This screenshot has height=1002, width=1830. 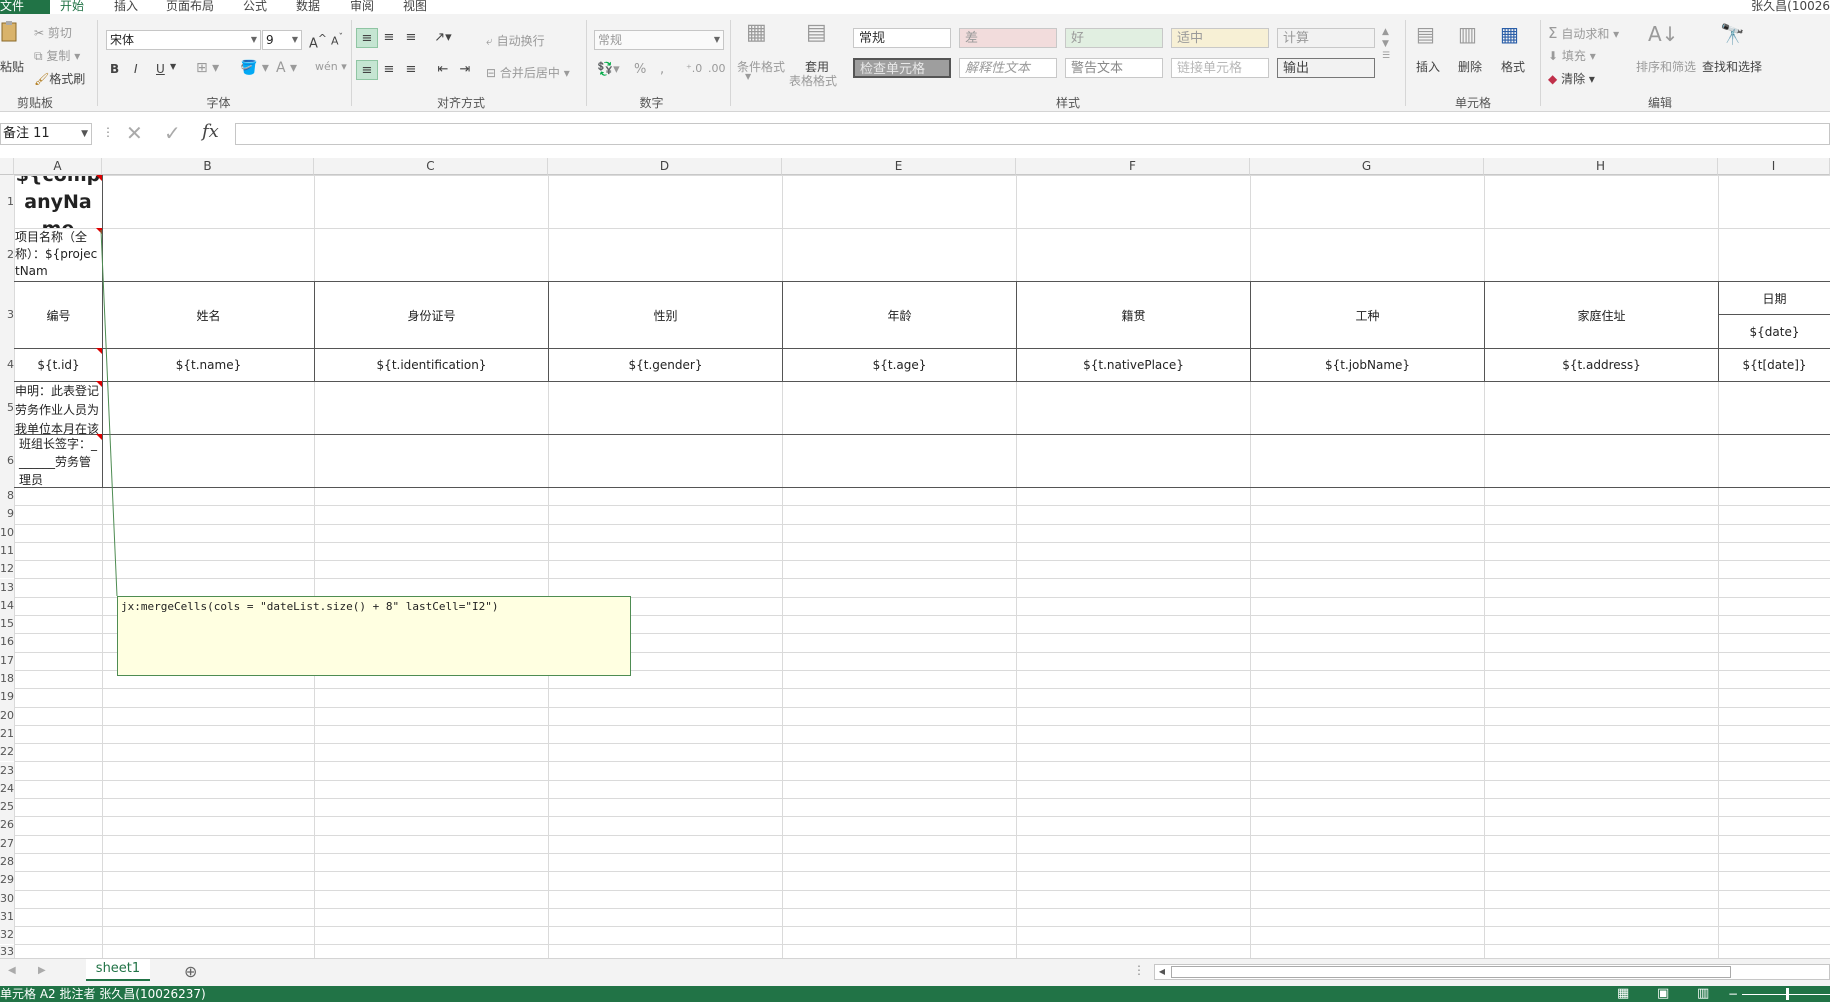 What do you see at coordinates (1623, 994) in the screenshot?
I see `normal-view-icon: ▦` at bounding box center [1623, 994].